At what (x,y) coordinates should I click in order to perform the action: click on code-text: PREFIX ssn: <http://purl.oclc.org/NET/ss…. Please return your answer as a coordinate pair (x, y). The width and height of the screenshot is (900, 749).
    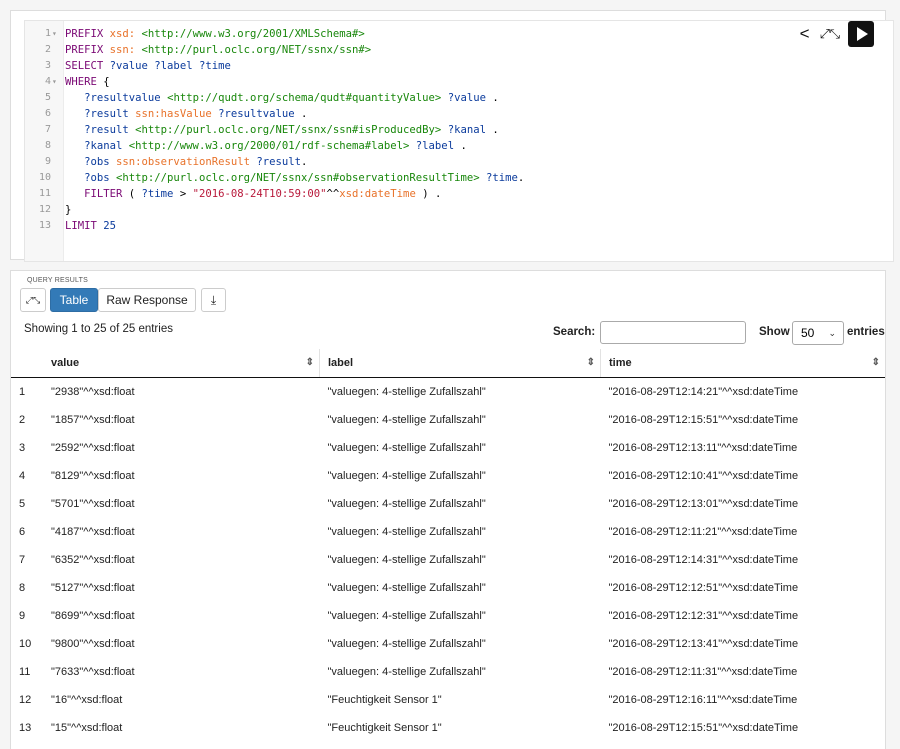
    Looking at the image, I should click on (218, 50).